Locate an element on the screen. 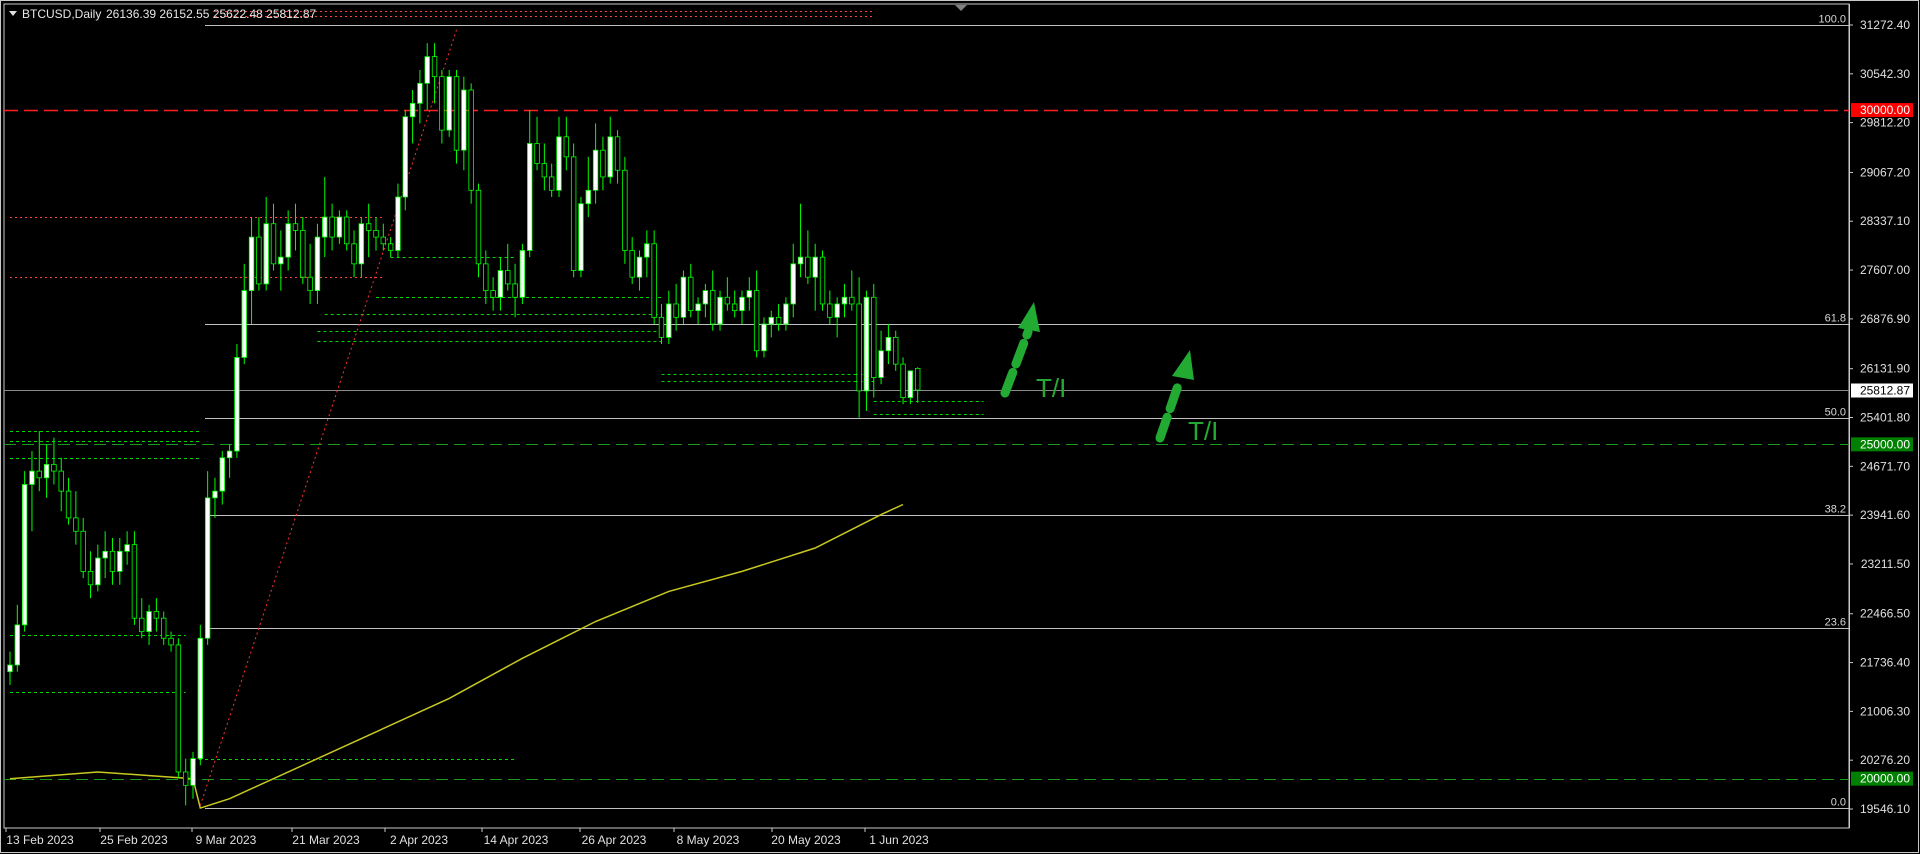 Image resolution: width=1920 pixels, height=854 pixels. triangle-down-icon is located at coordinates (13, 13).